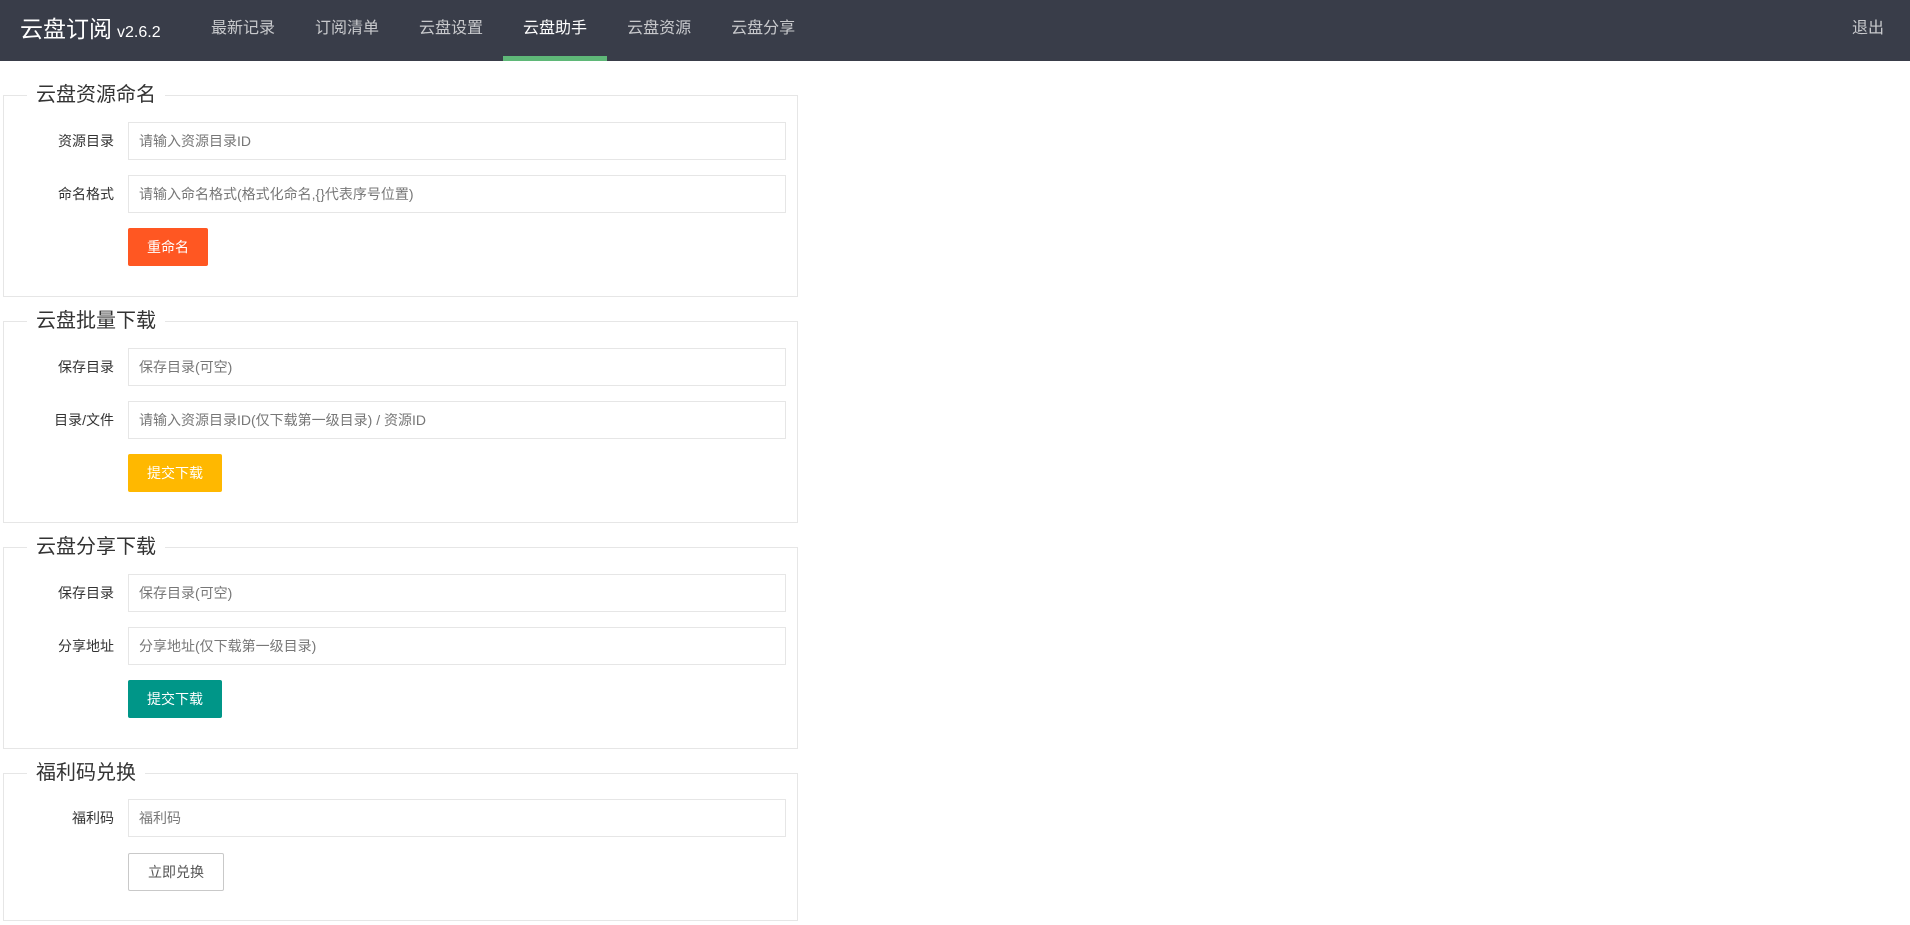 This screenshot has width=1910, height=925. What do you see at coordinates (555, 30) in the screenshot?
I see `nav-item-assistant: 云盘助手` at bounding box center [555, 30].